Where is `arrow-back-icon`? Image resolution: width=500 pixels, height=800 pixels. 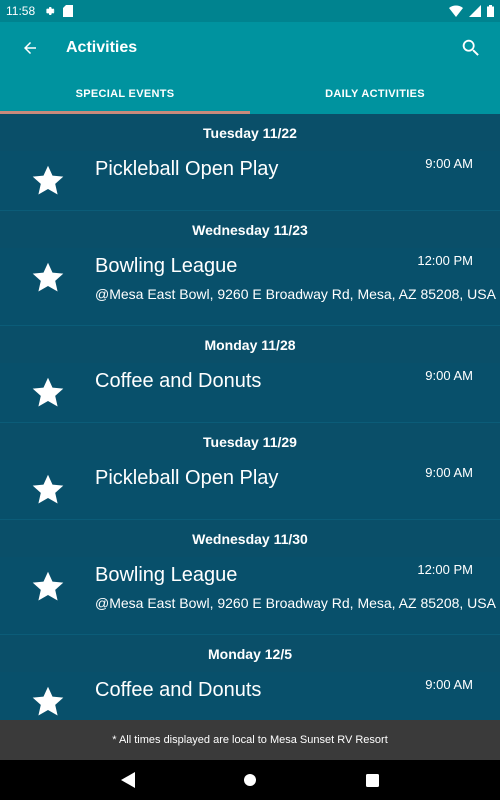 arrow-back-icon is located at coordinates (30, 48).